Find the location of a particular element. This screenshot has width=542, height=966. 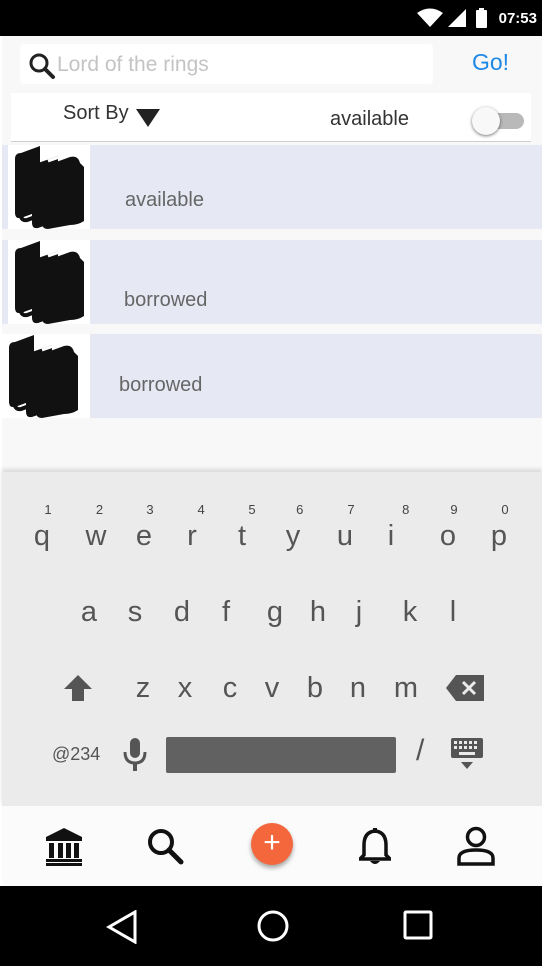

toggle-thumb is located at coordinates (486, 121).